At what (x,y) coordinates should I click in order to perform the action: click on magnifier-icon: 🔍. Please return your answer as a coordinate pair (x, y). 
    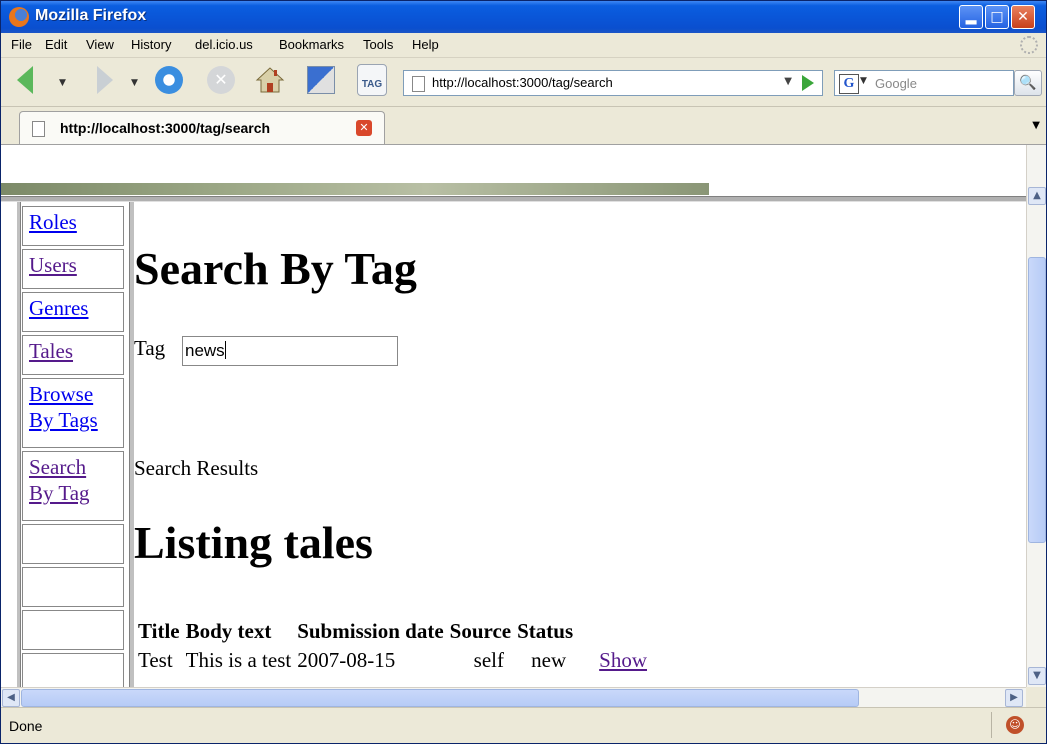
    Looking at the image, I should click on (1028, 83).